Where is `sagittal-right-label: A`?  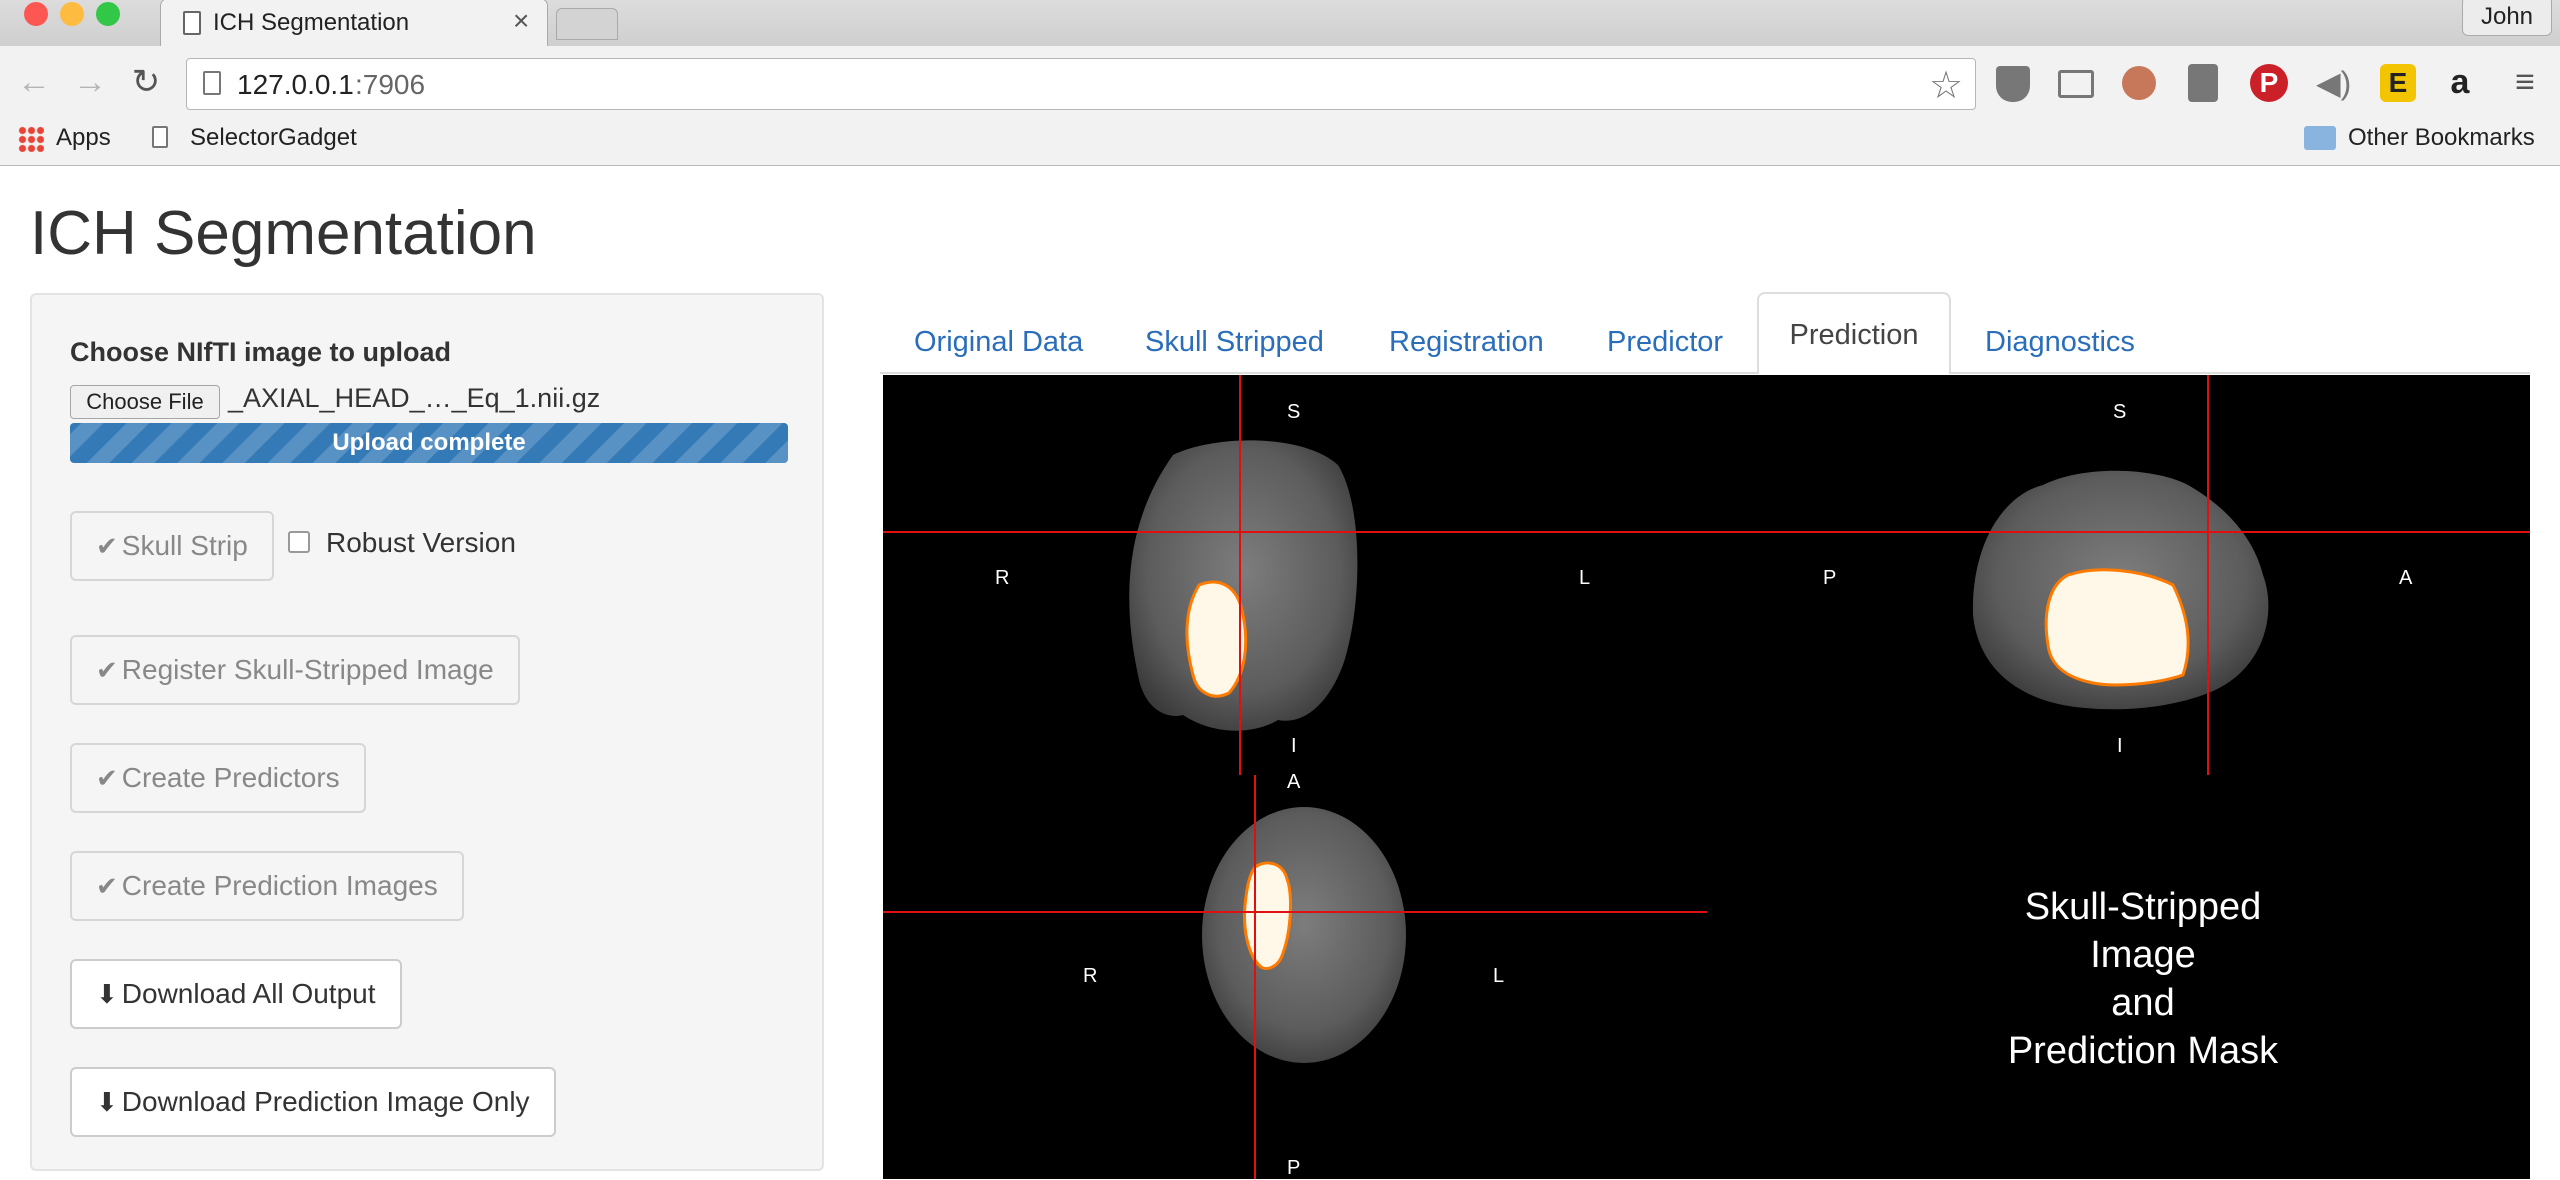
sagittal-right-label: A is located at coordinates (2406, 578).